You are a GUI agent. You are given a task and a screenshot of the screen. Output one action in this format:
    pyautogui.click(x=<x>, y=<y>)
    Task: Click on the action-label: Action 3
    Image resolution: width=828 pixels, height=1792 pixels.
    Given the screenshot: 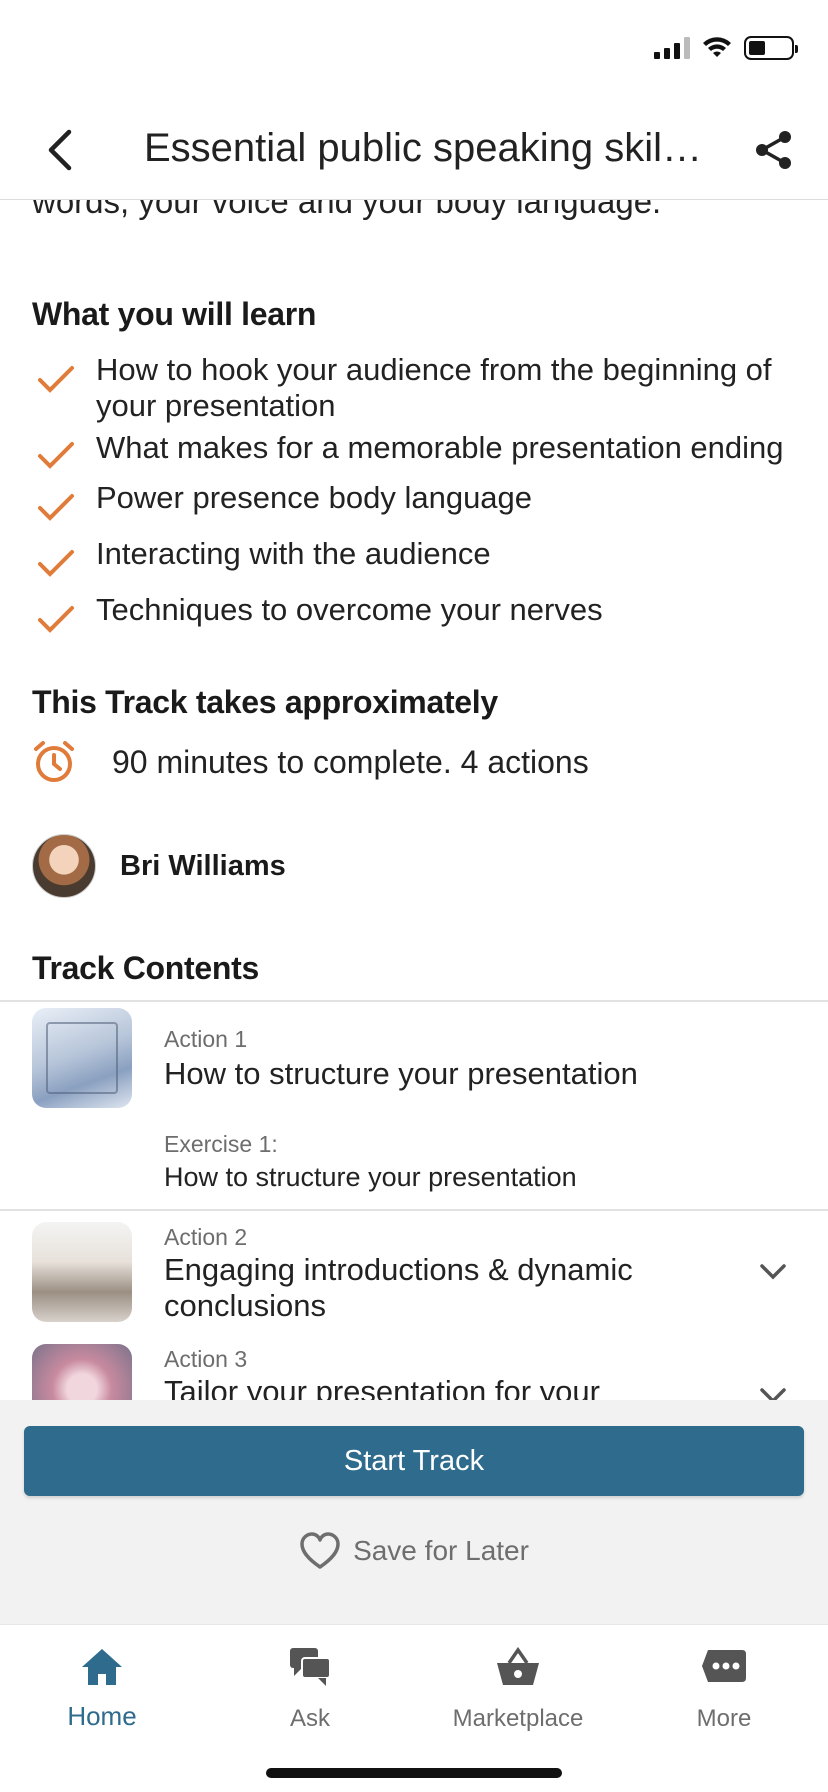 What is the action you would take?
    pyautogui.click(x=206, y=1359)
    